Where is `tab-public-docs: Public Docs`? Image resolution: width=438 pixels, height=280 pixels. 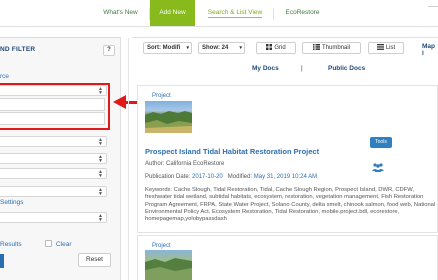
tab-public-docs: Public Docs is located at coordinates (346, 68).